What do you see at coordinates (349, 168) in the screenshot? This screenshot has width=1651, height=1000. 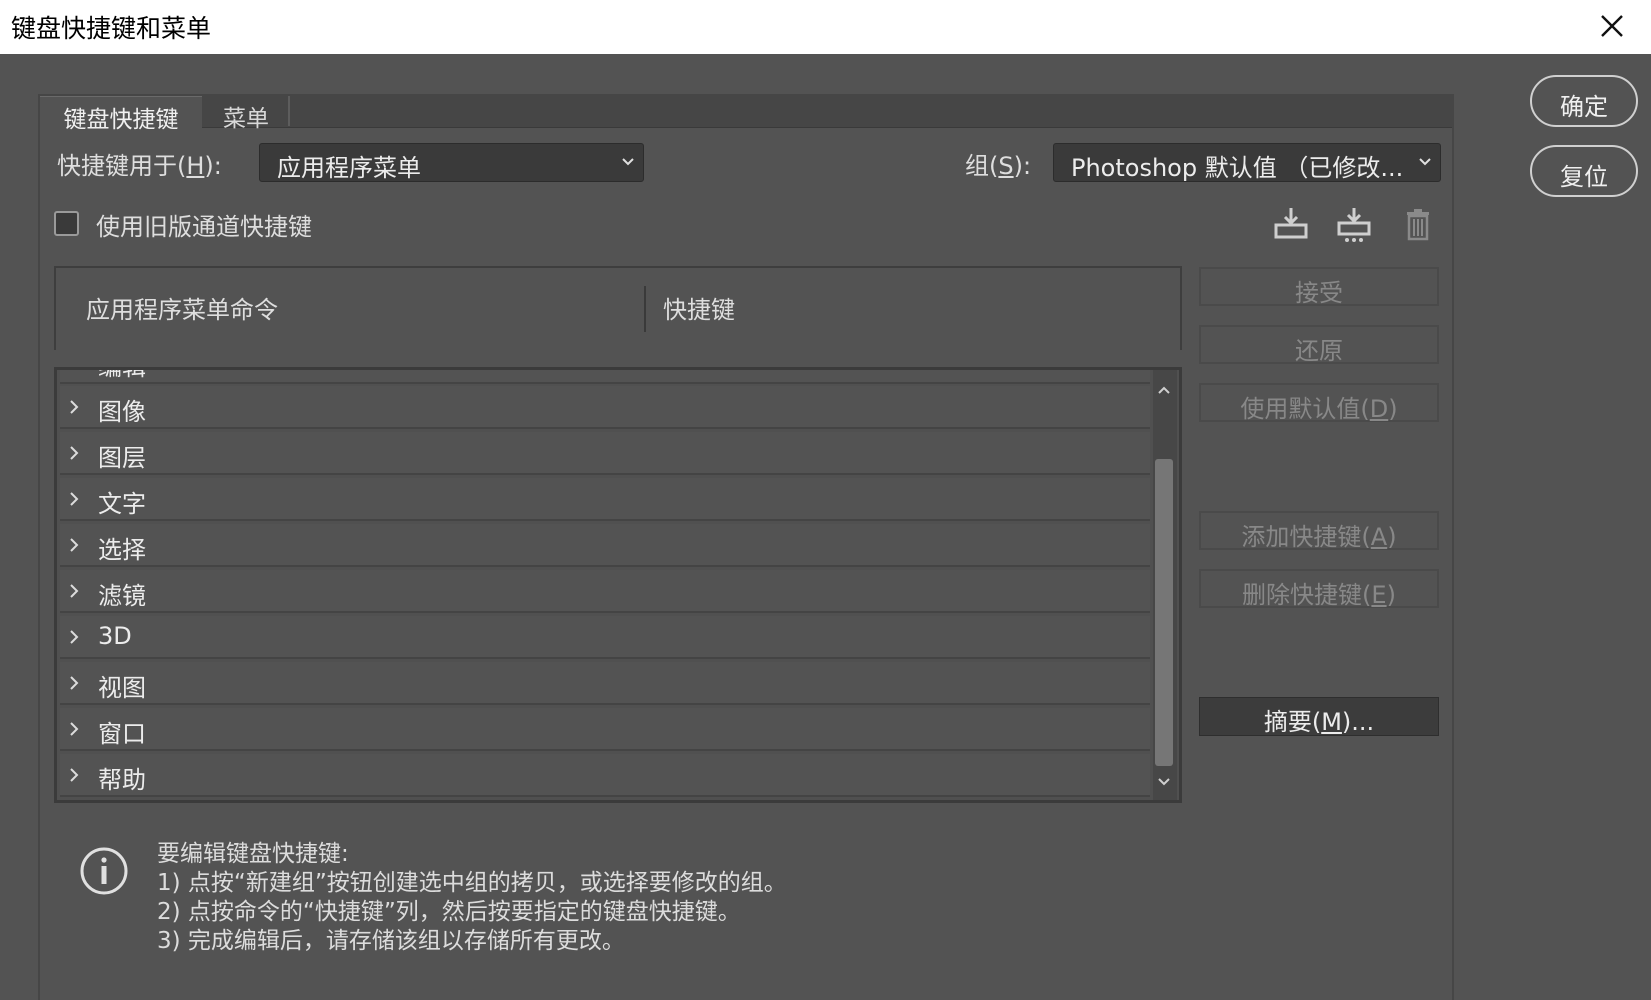 I see `shortcuts-for-value: 应用程序菜单` at bounding box center [349, 168].